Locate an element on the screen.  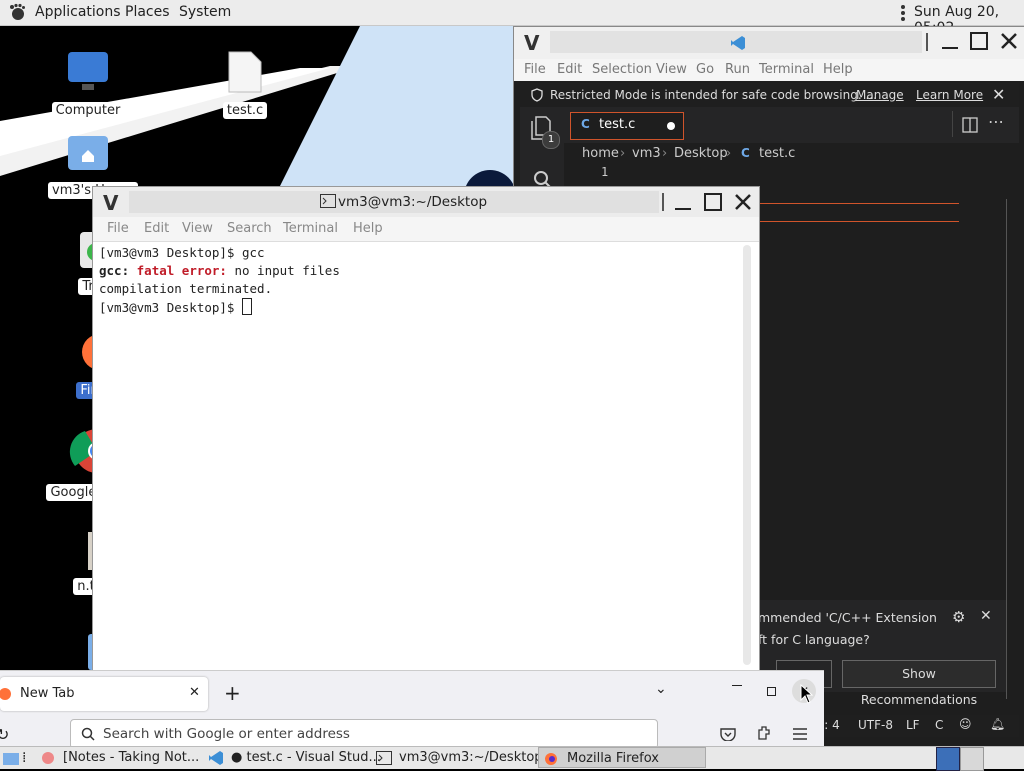
chevron-down-icon: ⌄ is located at coordinates (661, 689).